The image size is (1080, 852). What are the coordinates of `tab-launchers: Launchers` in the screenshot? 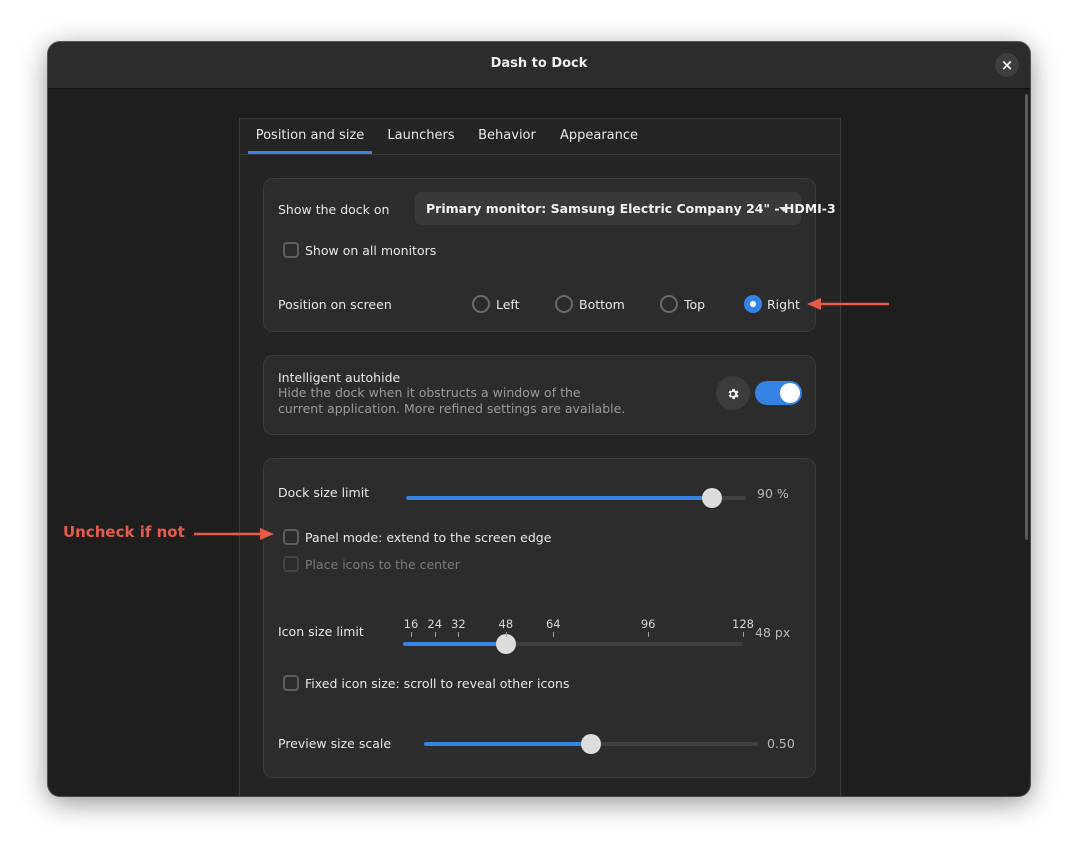 It's located at (421, 136).